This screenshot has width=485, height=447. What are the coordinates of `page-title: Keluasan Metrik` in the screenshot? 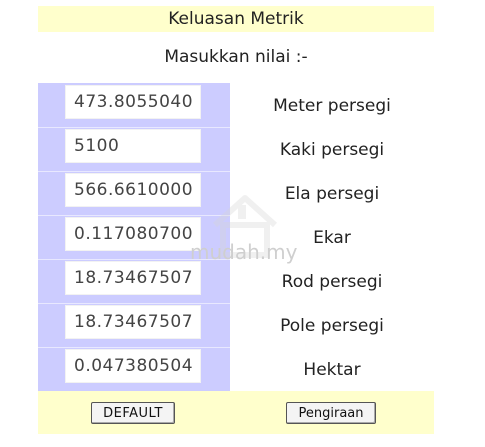 It's located at (236, 19).